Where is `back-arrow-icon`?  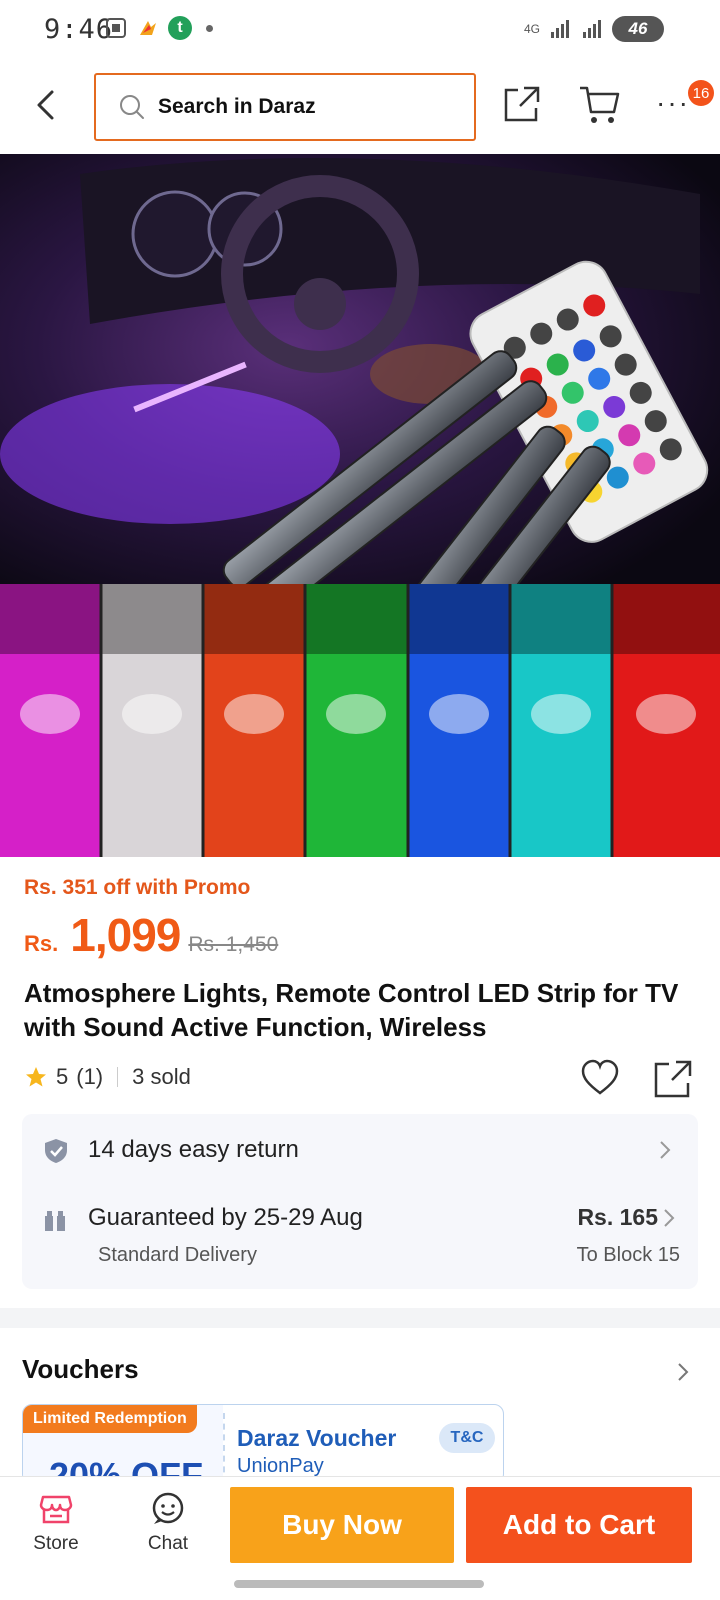
back-arrow-icon is located at coordinates (47, 105).